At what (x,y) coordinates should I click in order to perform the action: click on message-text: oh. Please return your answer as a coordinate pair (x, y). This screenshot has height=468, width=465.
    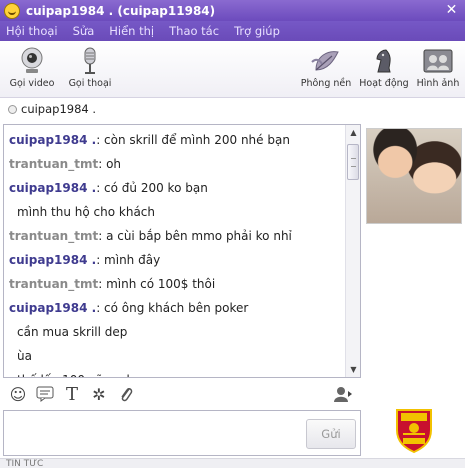
    Looking at the image, I should click on (114, 164).